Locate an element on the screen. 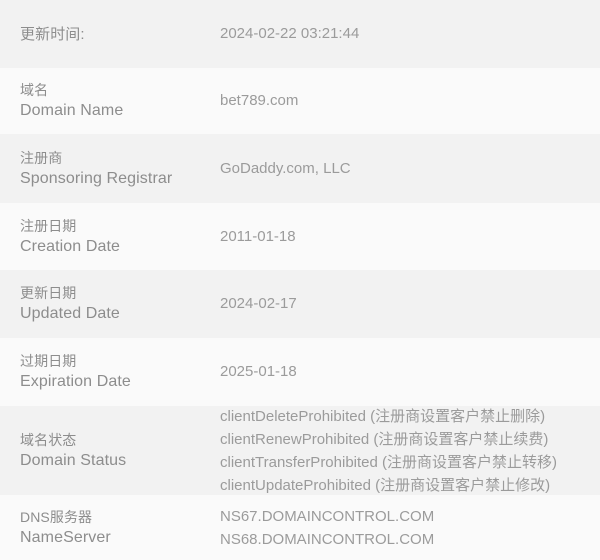 The height and width of the screenshot is (560, 600). value-line: bet789.com is located at coordinates (259, 100).